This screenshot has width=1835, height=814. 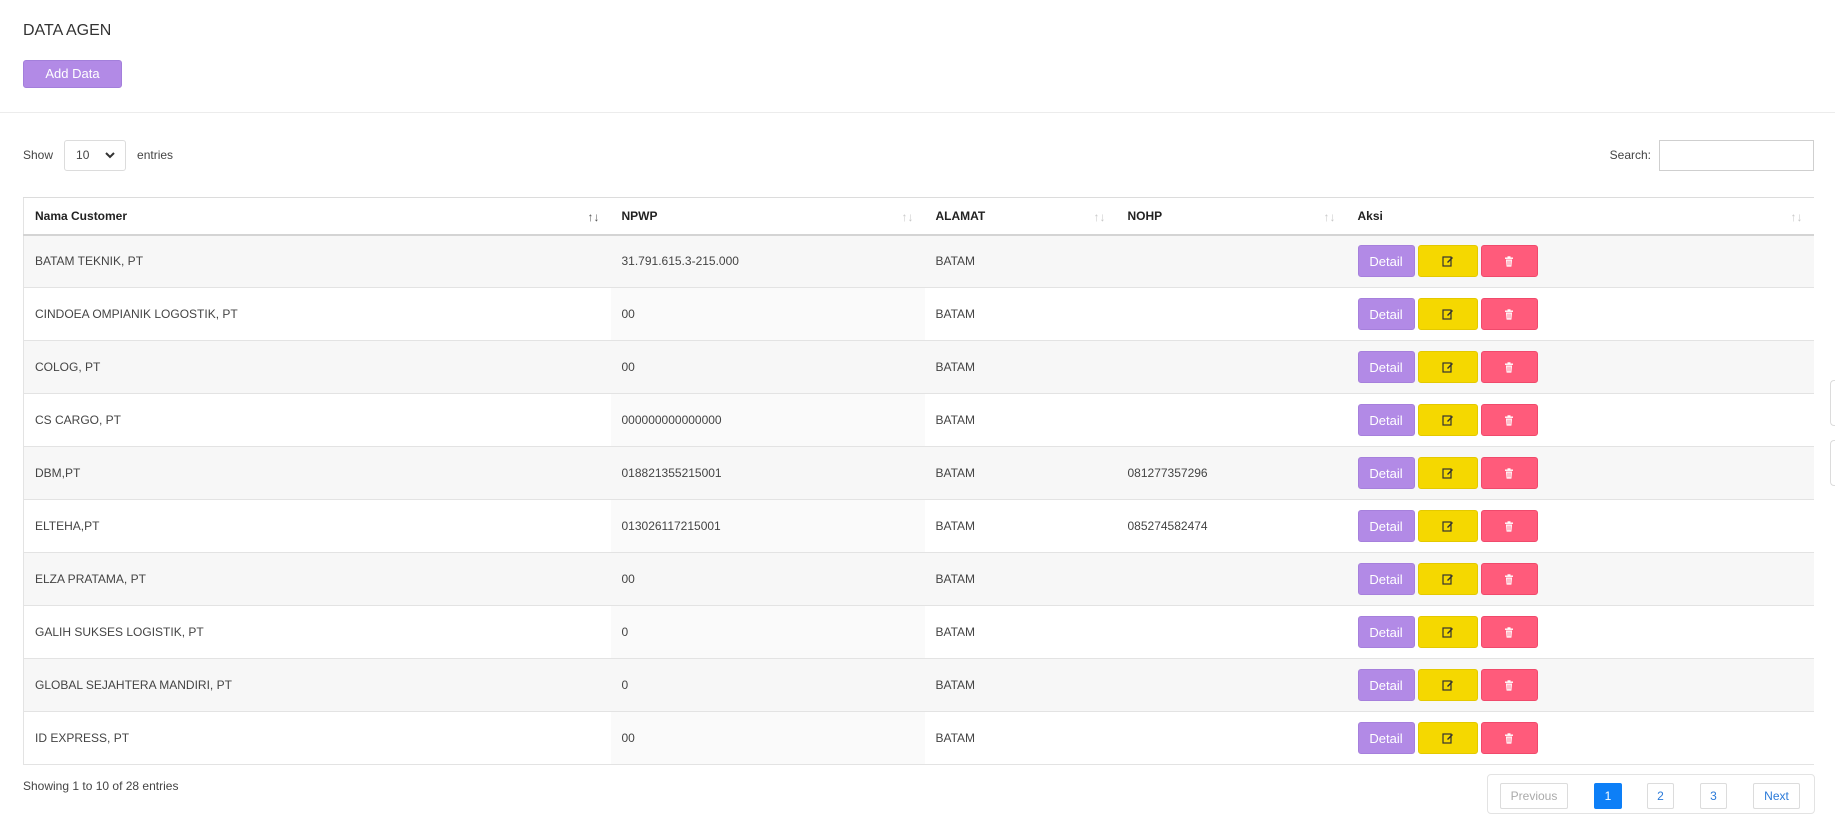 I want to click on search-label: Search:, so click(x=1630, y=155).